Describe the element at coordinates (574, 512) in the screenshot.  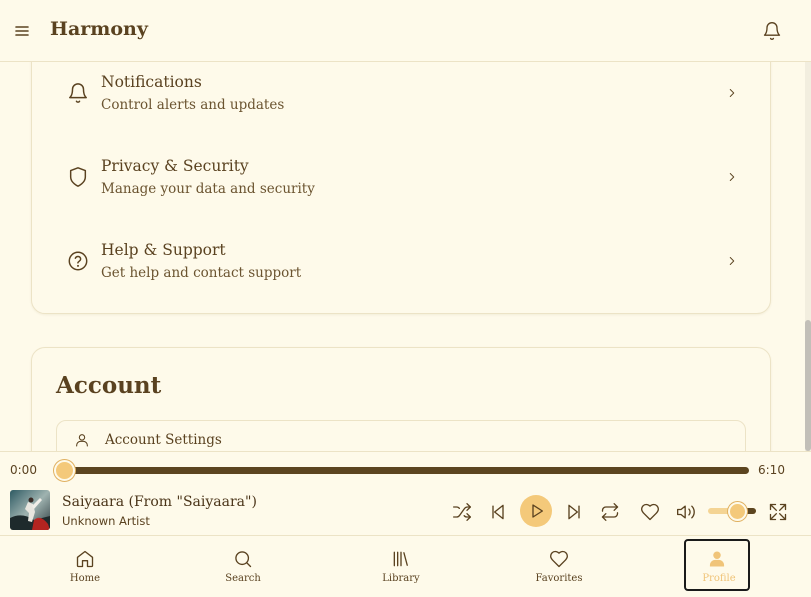
I see `skip-forward-icon` at that location.